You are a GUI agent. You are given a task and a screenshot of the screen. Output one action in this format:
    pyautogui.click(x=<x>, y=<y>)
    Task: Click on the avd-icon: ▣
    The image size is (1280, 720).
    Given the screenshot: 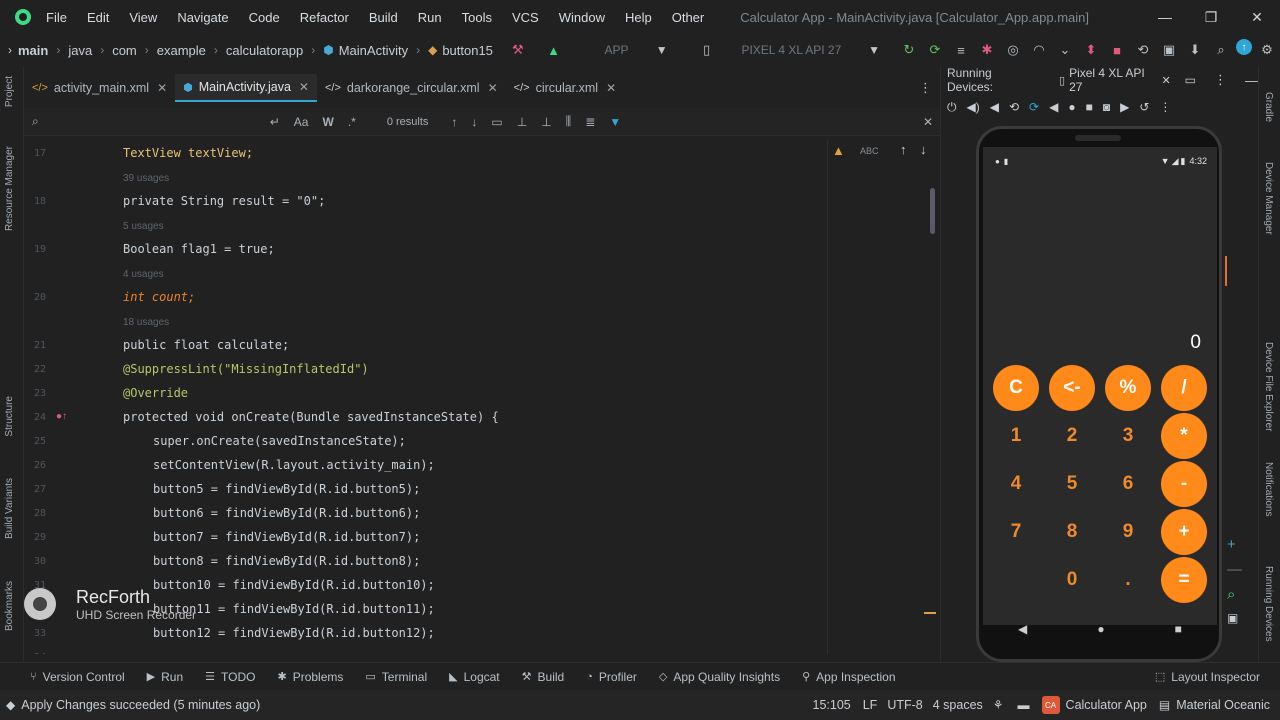 What is the action you would take?
    pyautogui.click(x=1169, y=50)
    